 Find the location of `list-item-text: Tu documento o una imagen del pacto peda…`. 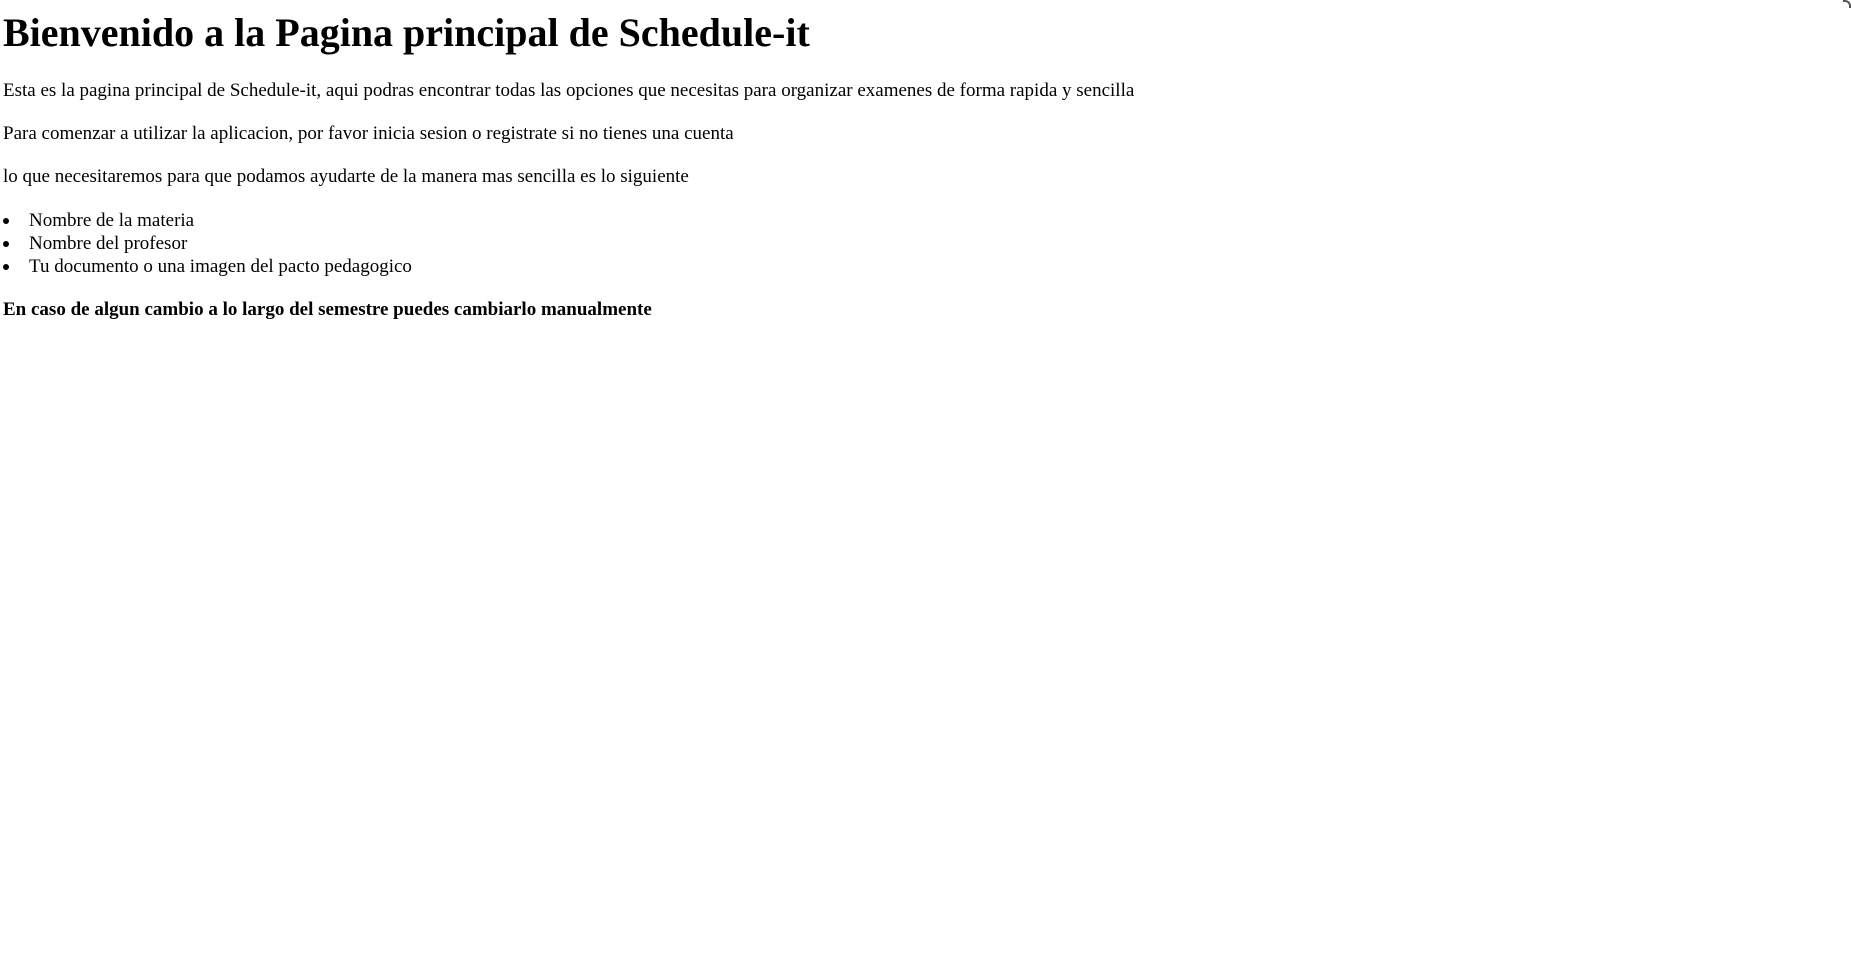

list-item-text: Tu documento o una imagen del pacto peda… is located at coordinates (220, 266).